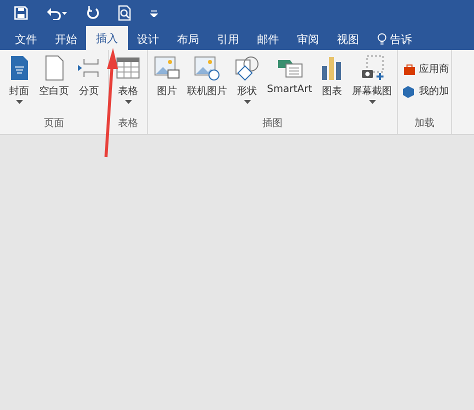 The height and width of the screenshot is (410, 474). I want to click on group-label: 页面, so click(54, 124).